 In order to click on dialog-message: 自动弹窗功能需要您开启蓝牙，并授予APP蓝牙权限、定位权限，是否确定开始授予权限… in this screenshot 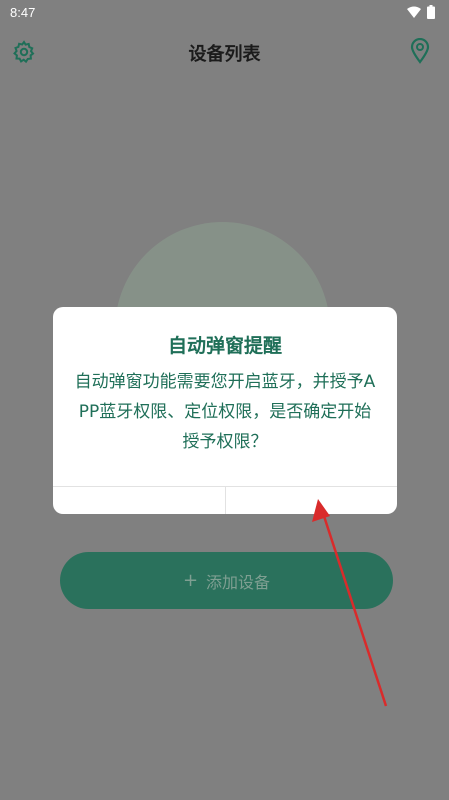, I will do `click(225, 412)`.